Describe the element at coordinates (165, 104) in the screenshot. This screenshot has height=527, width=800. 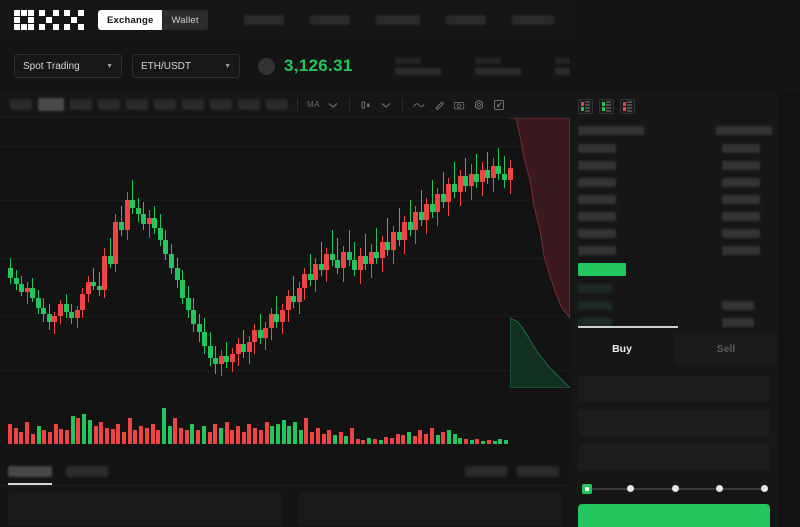
I see `timeframe-4h` at that location.